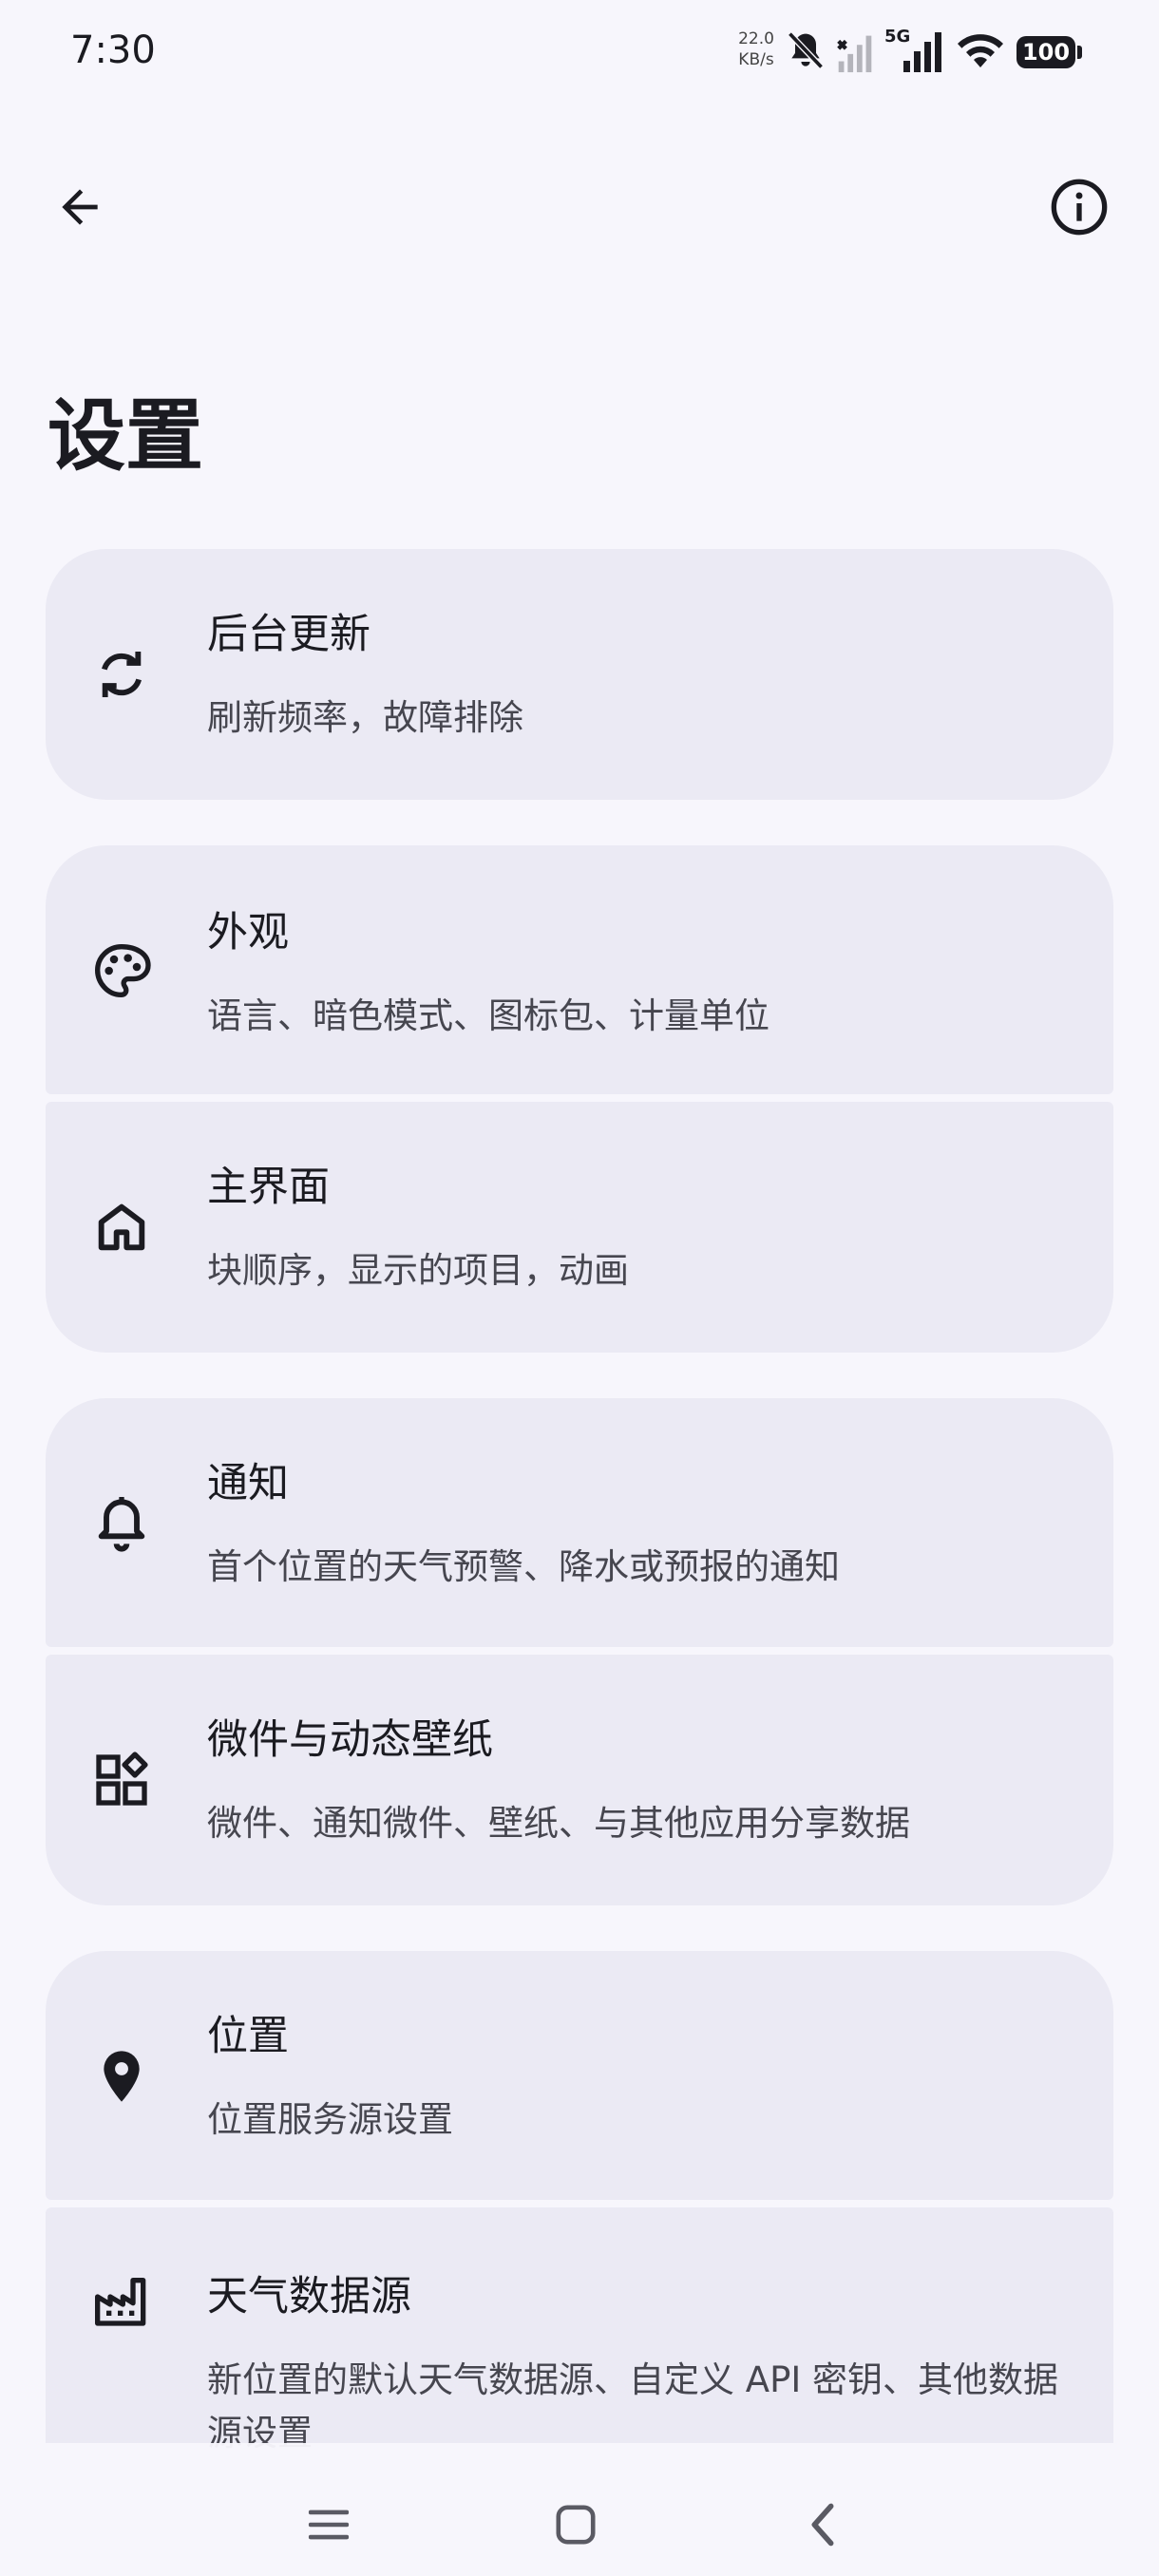  I want to click on setting-title: 主界面, so click(268, 1187).